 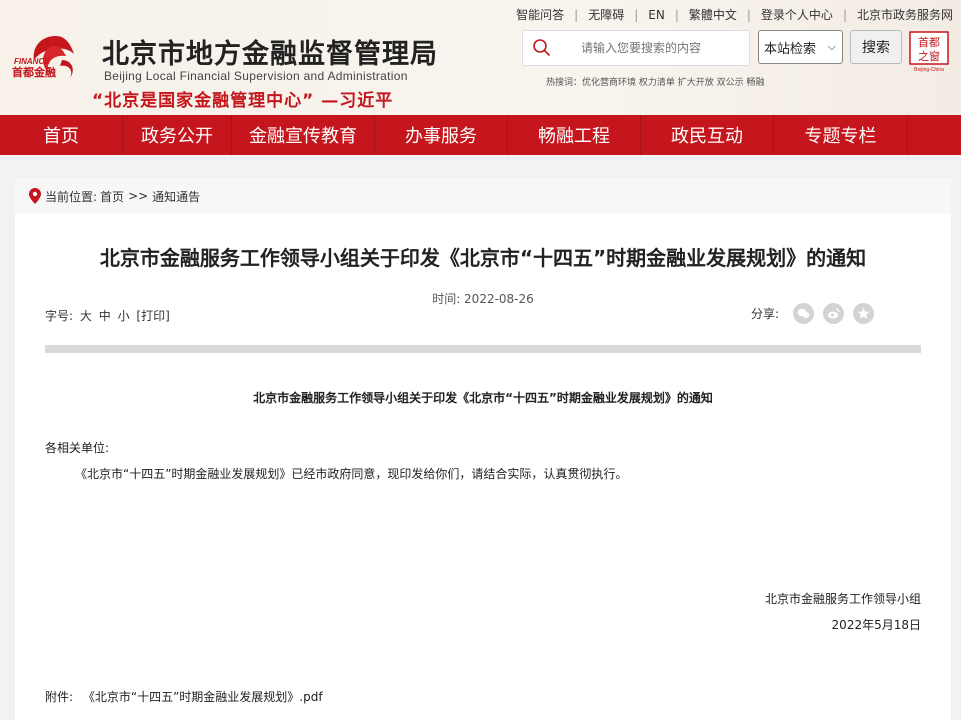 What do you see at coordinates (606, 14) in the screenshot?
I see `topnav-accessibility: 无障碍` at bounding box center [606, 14].